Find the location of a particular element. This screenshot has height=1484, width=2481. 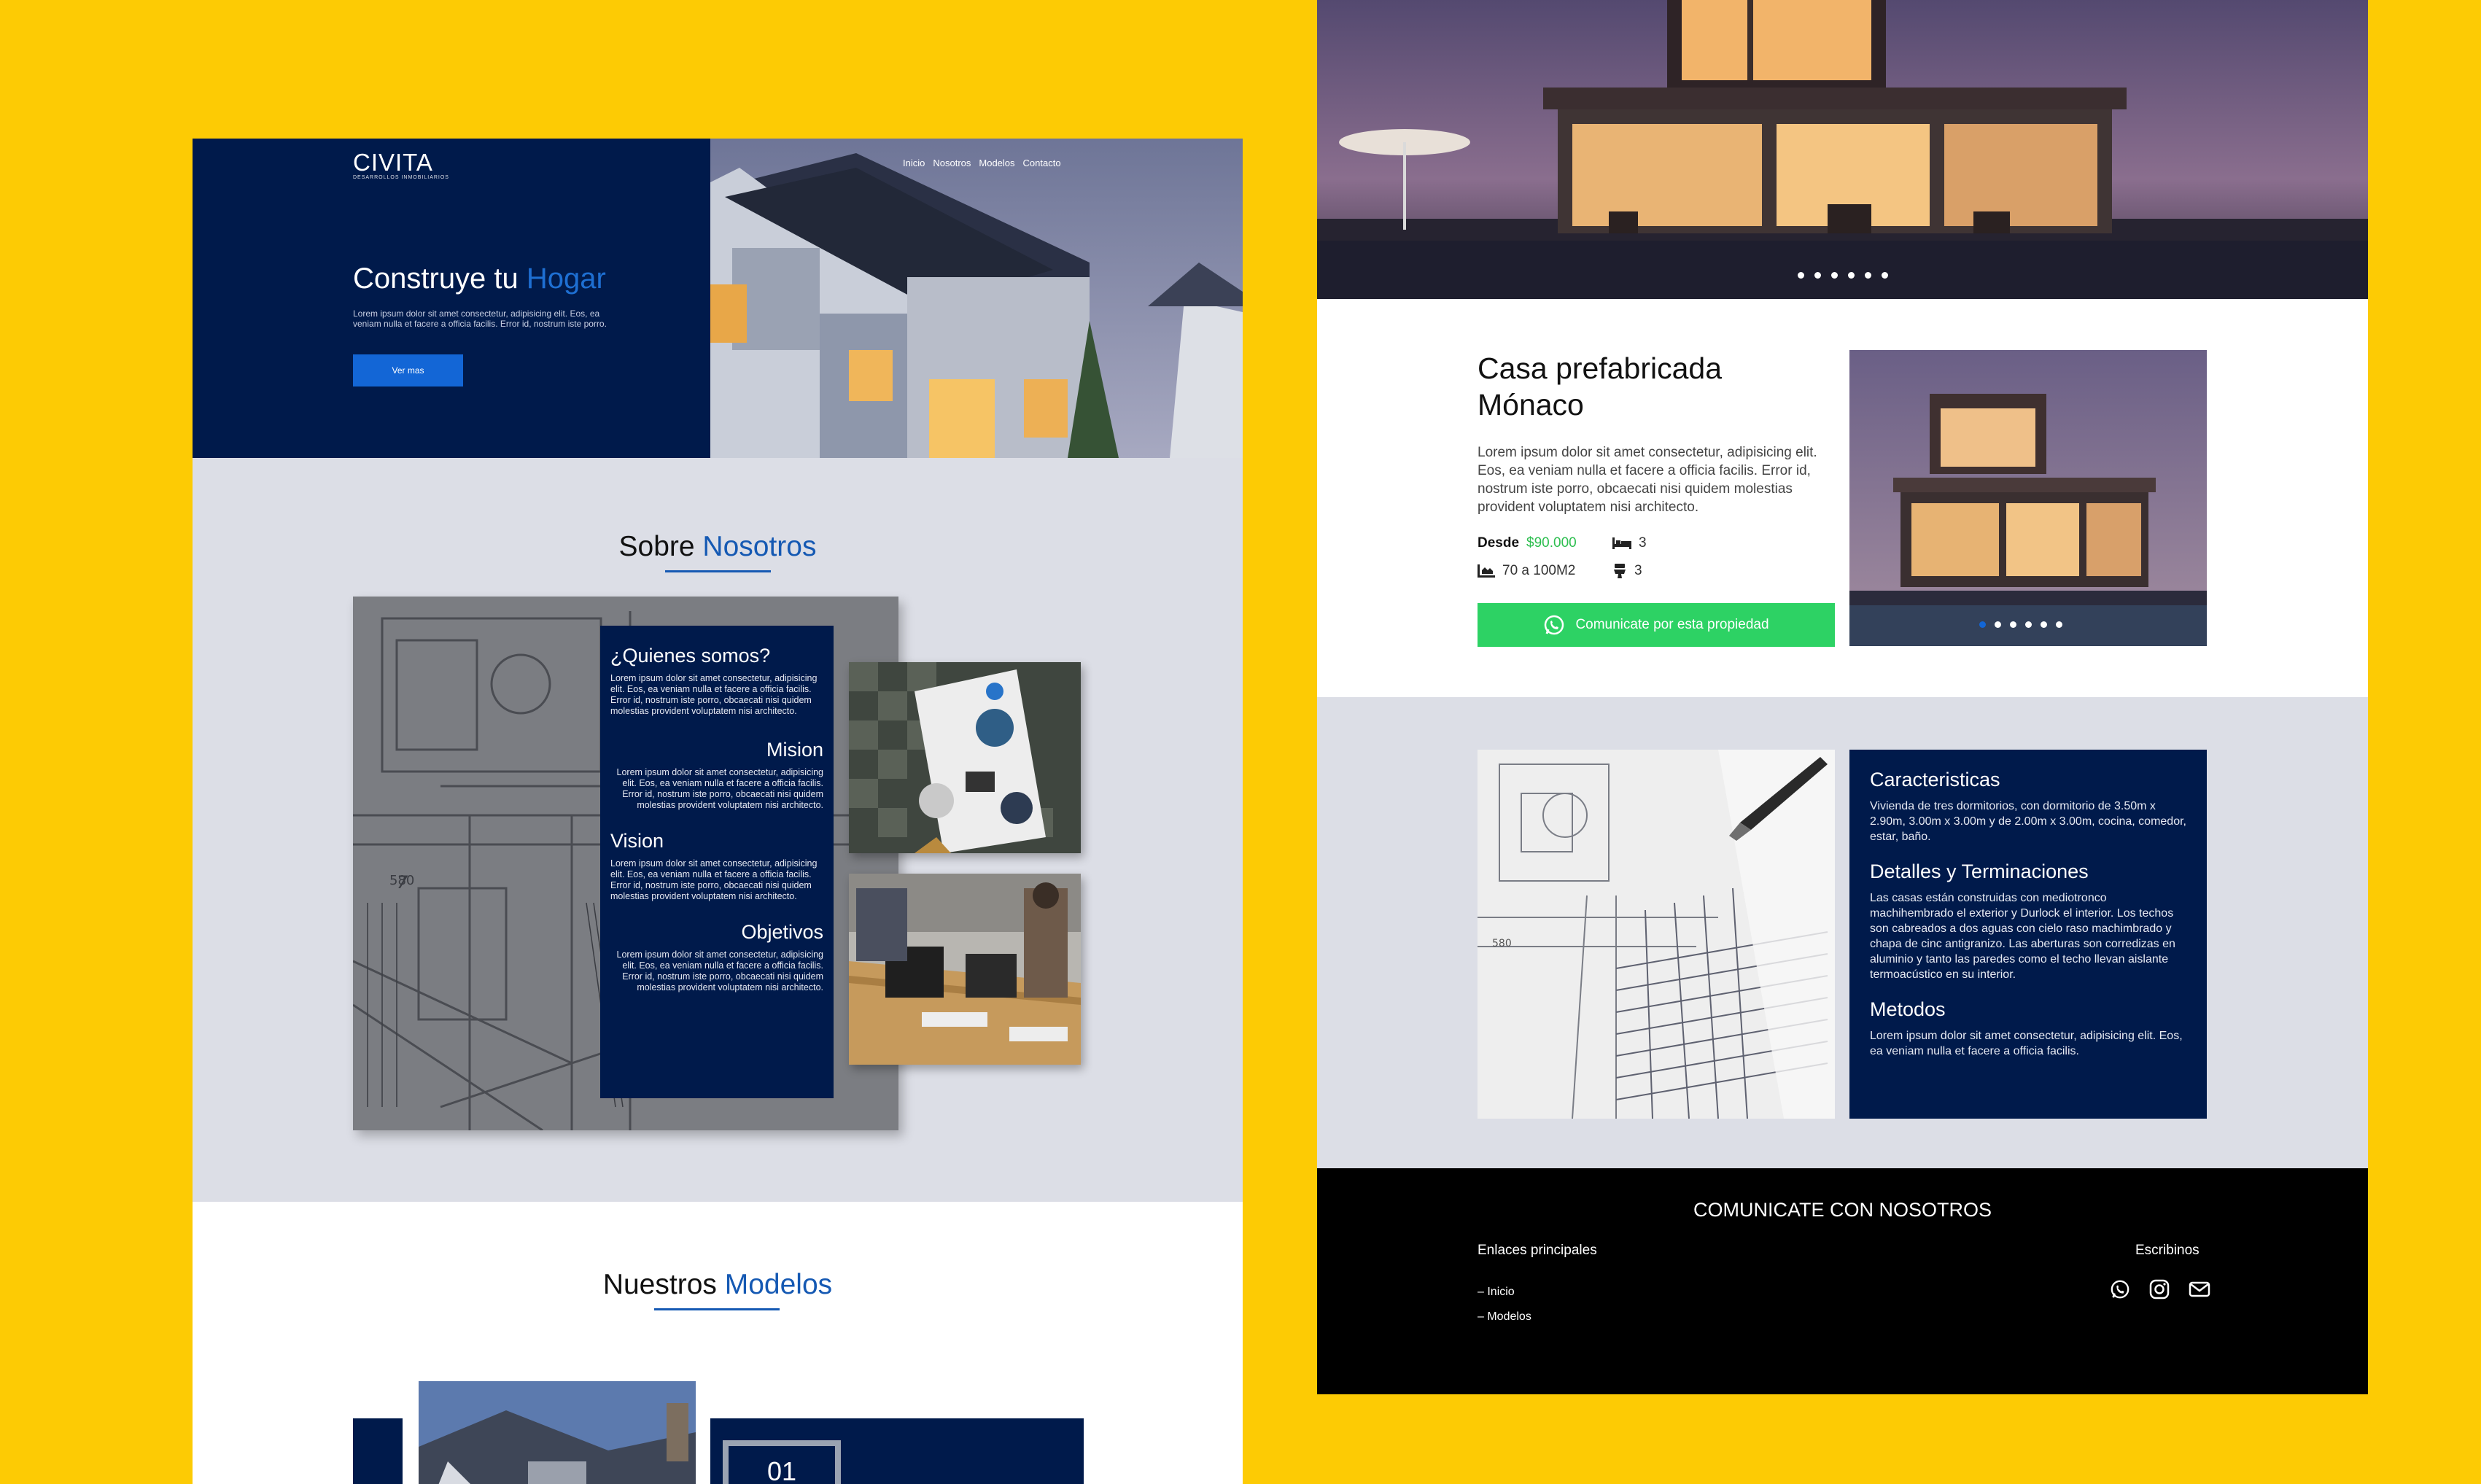

footer-link-modelos: – Modelos is located at coordinates (1505, 1317).